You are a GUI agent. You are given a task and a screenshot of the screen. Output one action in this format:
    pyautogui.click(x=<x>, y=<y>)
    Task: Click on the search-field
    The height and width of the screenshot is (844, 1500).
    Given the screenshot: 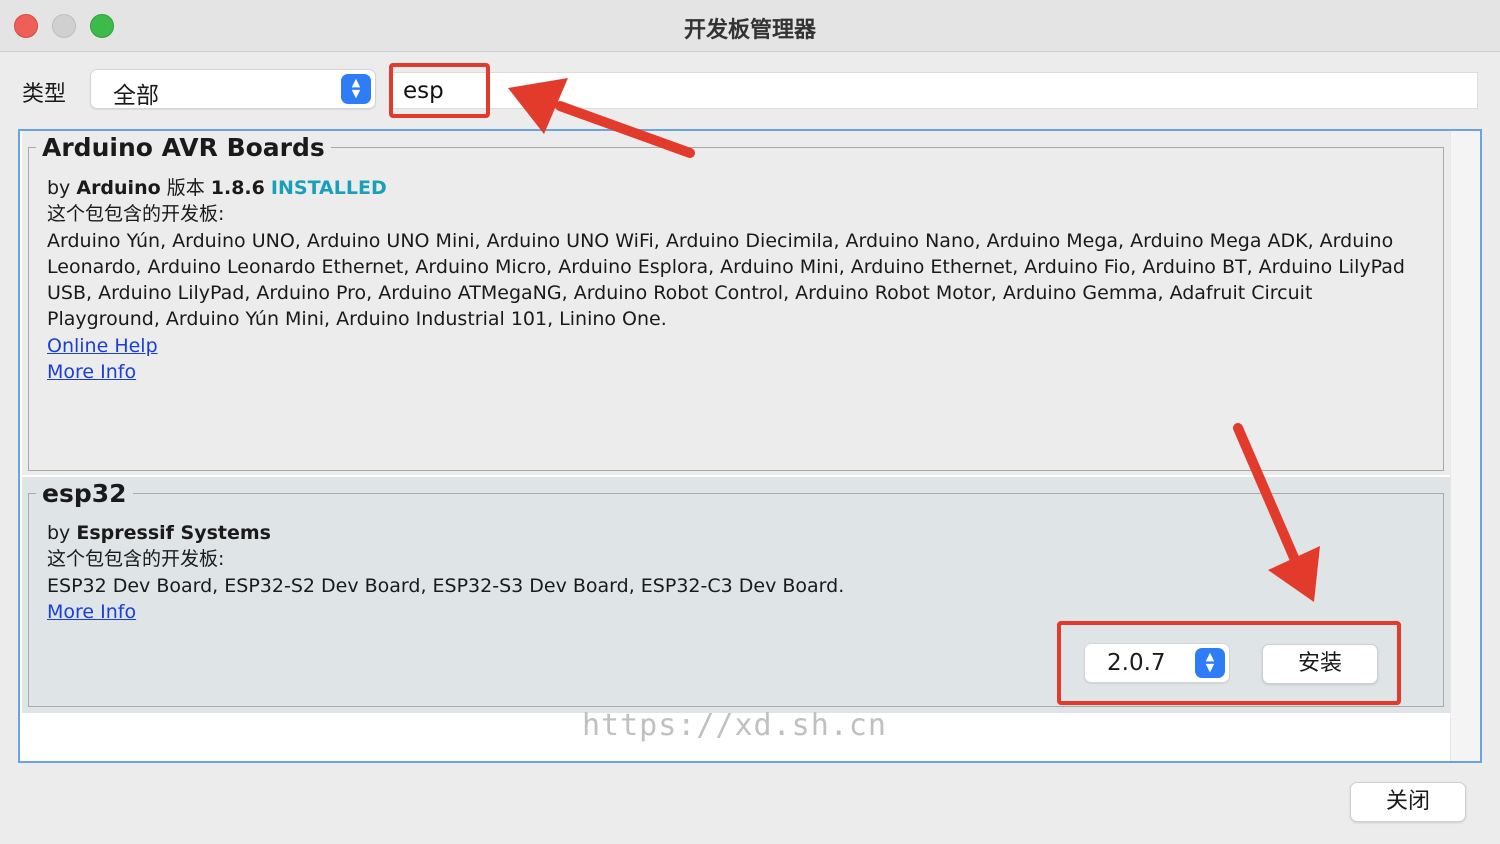 What is the action you would take?
    pyautogui.click(x=935, y=90)
    